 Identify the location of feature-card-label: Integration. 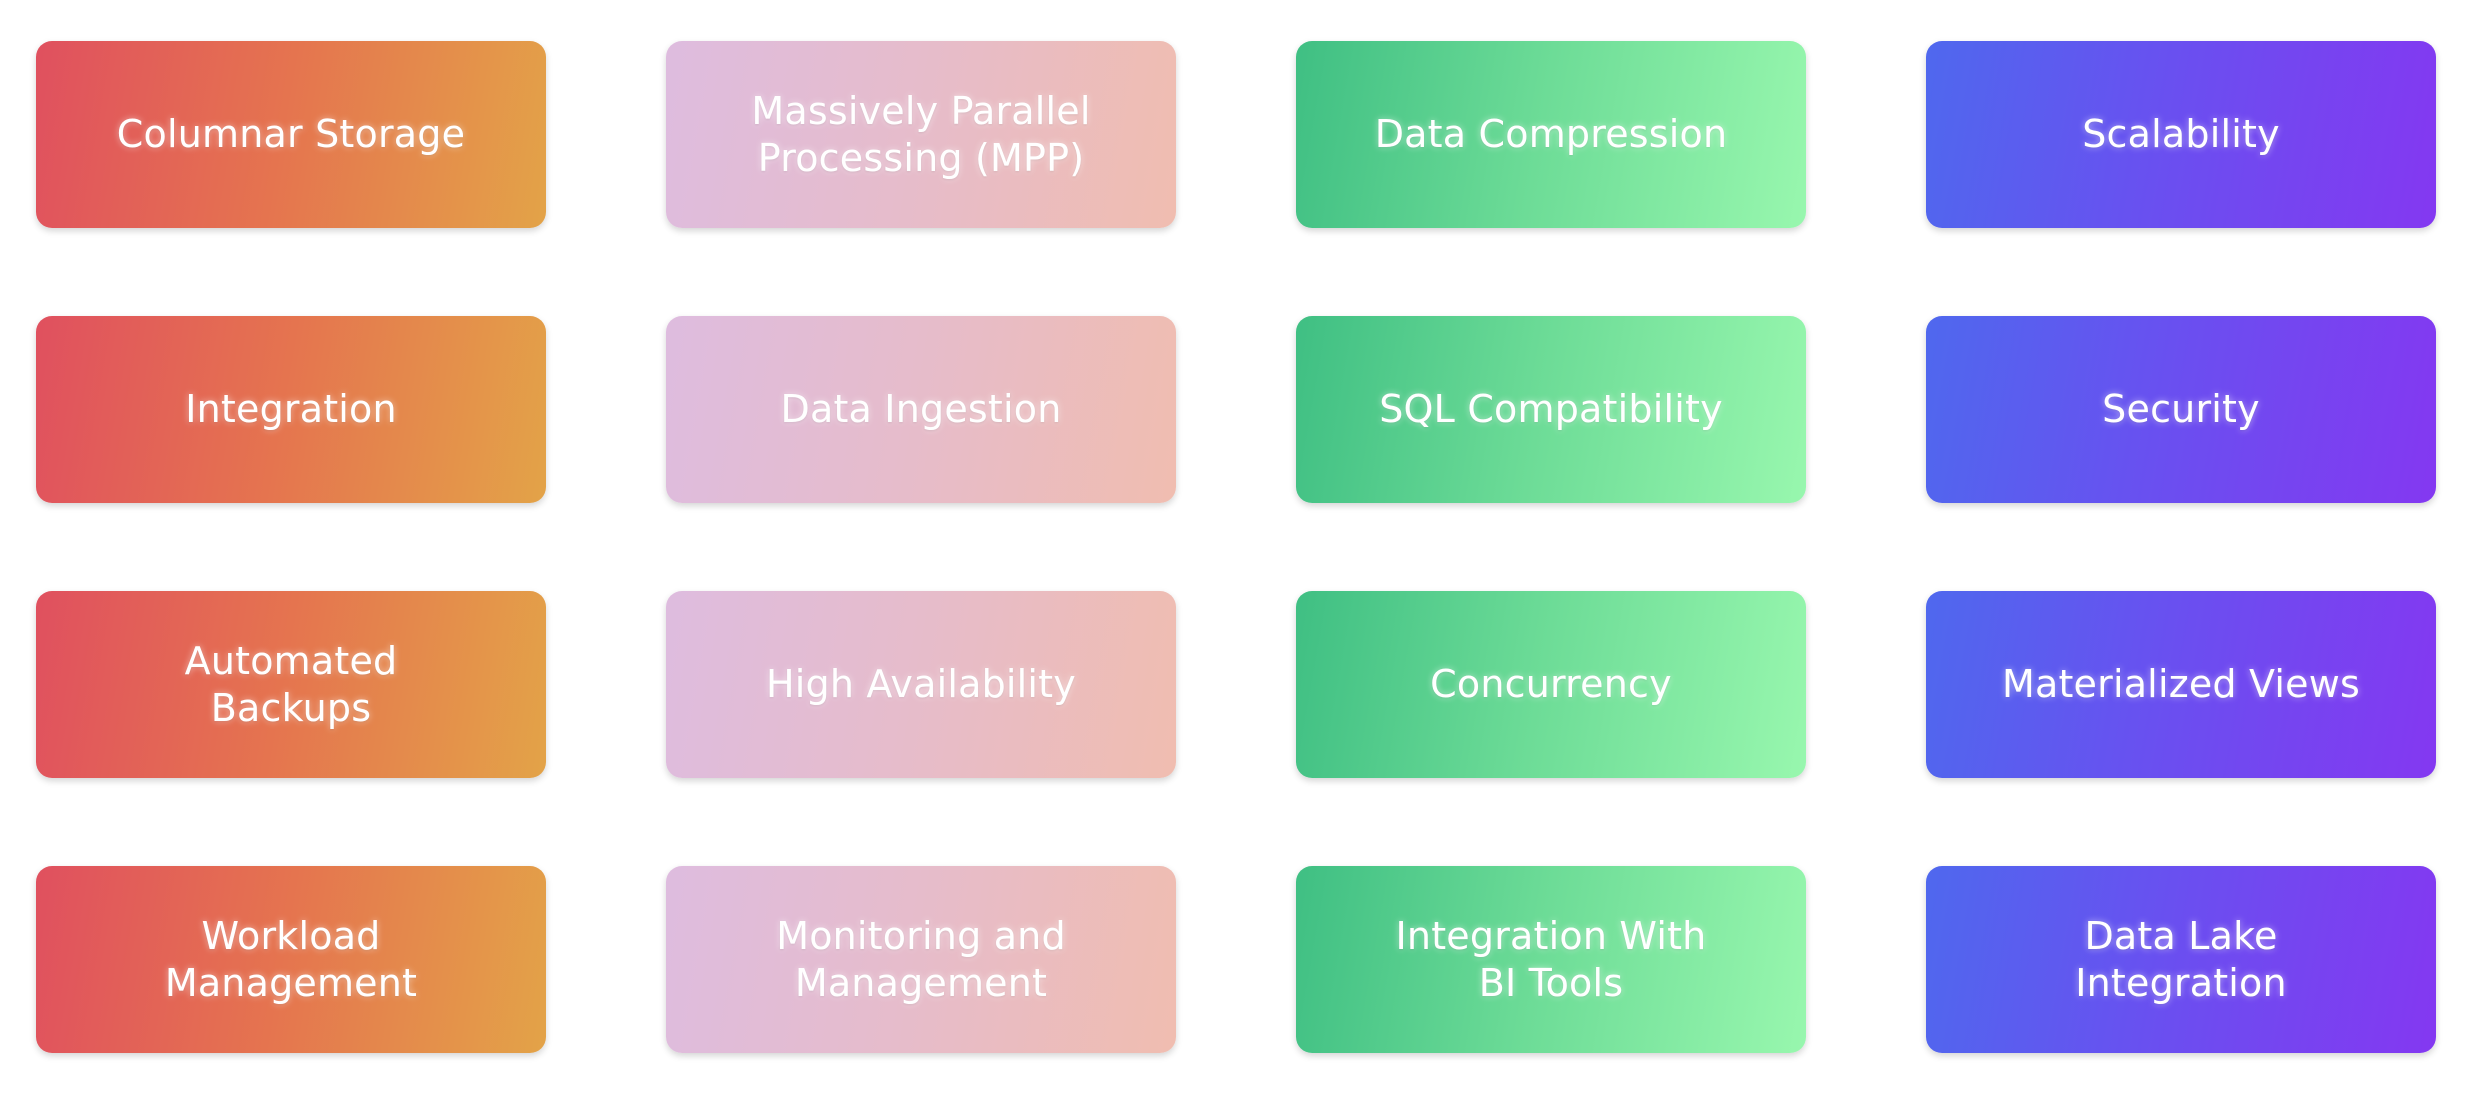
(291, 409).